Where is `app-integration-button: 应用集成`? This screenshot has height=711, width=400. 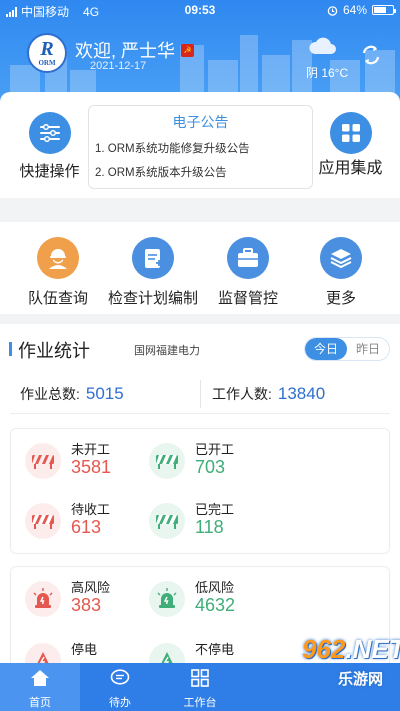 app-integration-button: 应用集成 is located at coordinates (350, 145).